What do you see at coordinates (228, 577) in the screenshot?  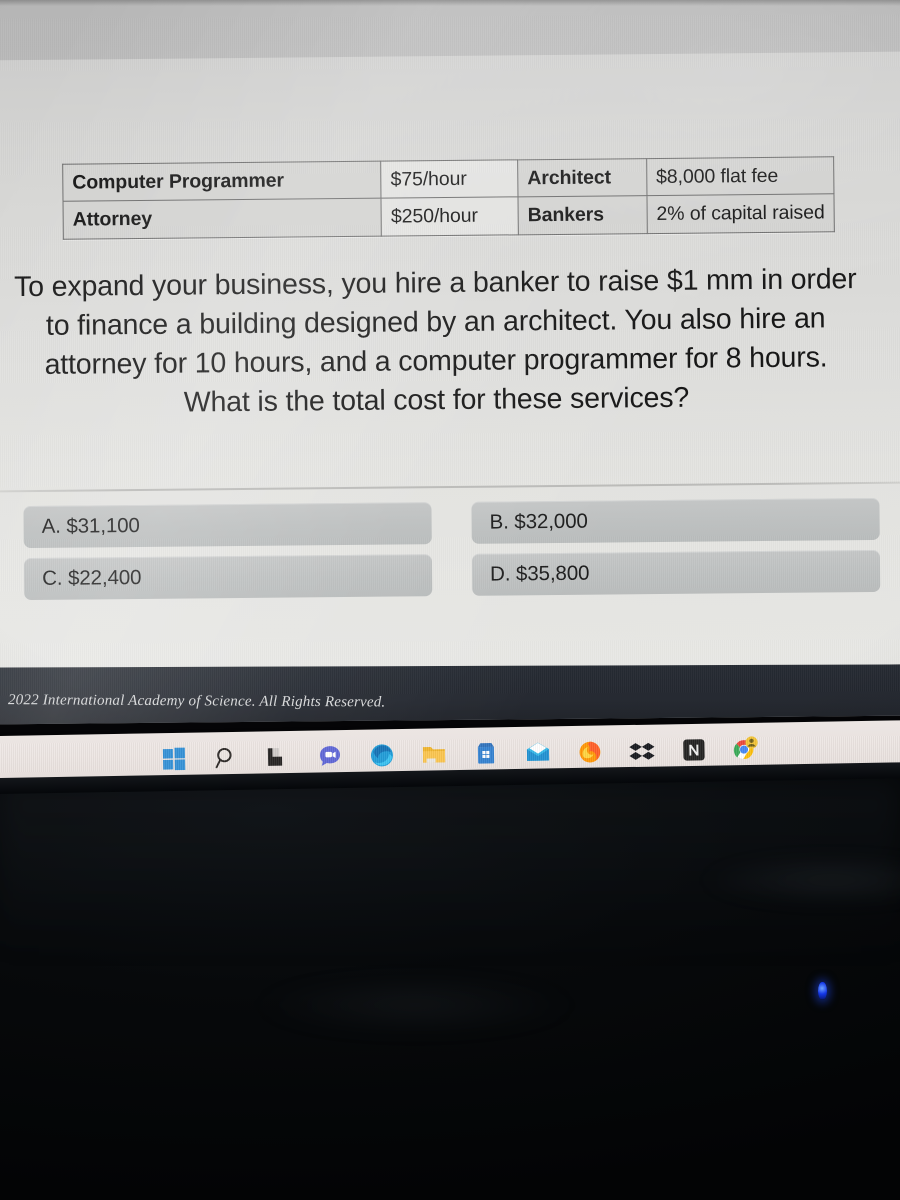 I see `answer-option-c: C. $22,400` at bounding box center [228, 577].